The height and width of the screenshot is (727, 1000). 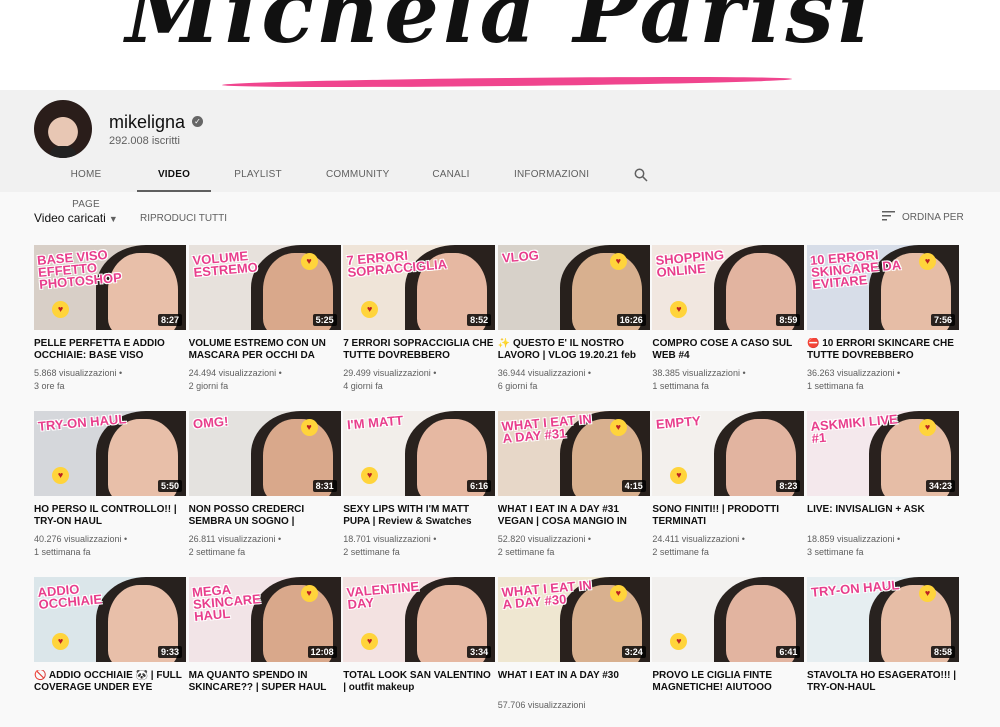 I want to click on video-title: SONO FINITI!! | PRODOTTI TERMINATI, so click(x=728, y=516).